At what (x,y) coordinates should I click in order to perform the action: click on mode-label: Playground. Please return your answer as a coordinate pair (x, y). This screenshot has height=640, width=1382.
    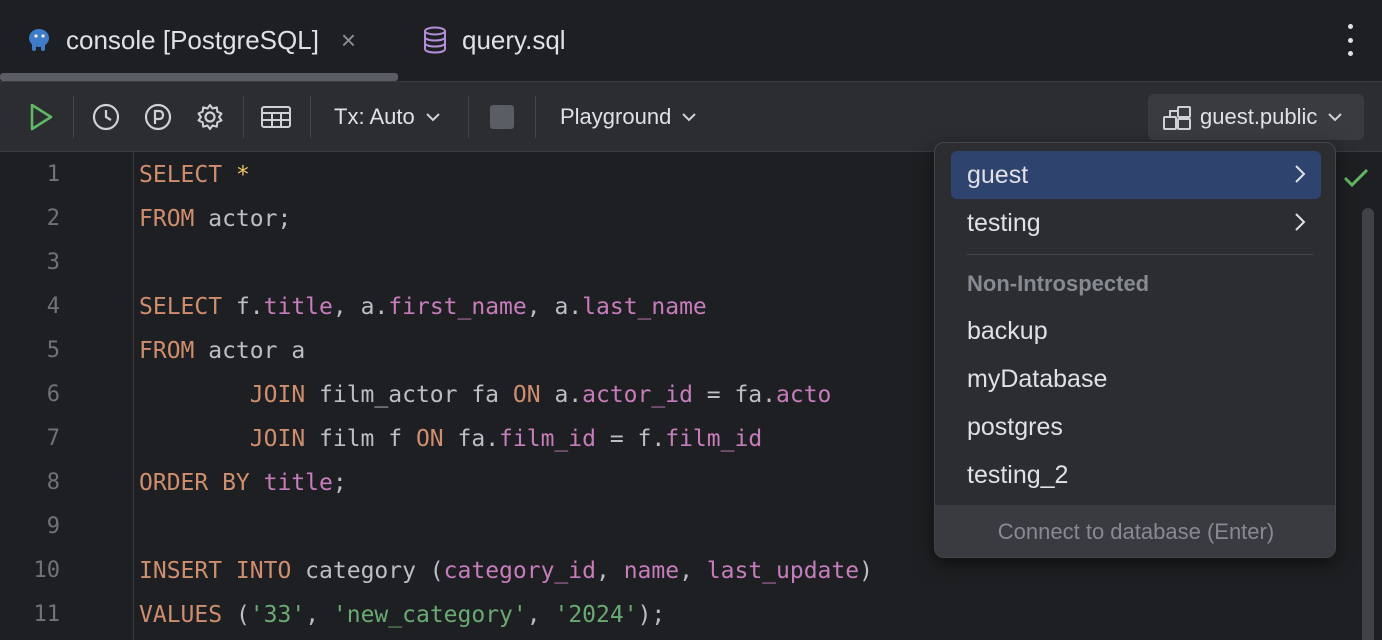
    Looking at the image, I should click on (615, 117).